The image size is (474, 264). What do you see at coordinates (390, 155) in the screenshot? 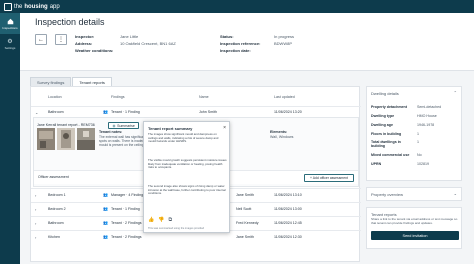
I see `dwelling-label: Mixed commercial use` at bounding box center [390, 155].